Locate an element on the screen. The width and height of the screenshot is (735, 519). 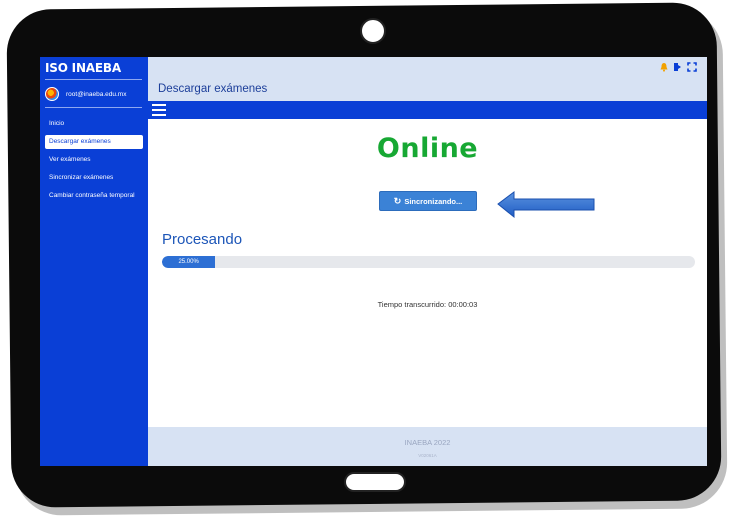
camera-icon is located at coordinates (373, 31).